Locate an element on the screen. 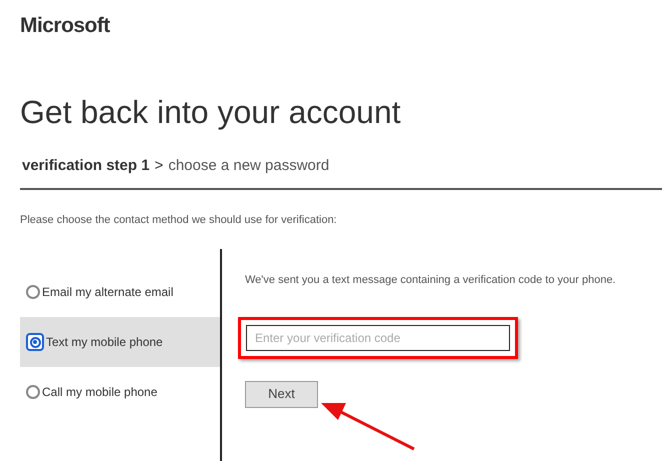 This screenshot has width=672, height=461. contact-method-option: Email my alternate email is located at coordinates (120, 292).